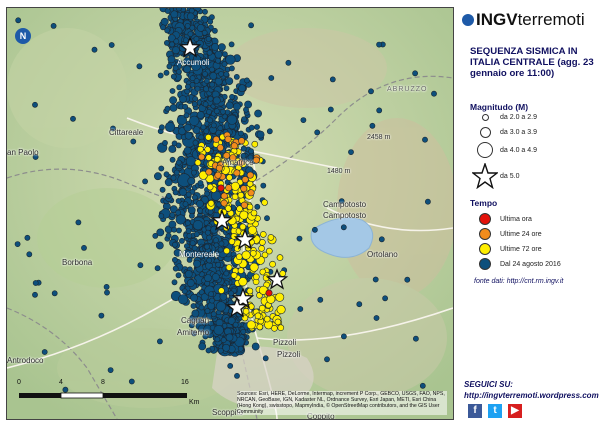 The height and width of the screenshot is (431, 608). What do you see at coordinates (531, 395) in the screenshot?
I see `blog-link: http://ingvterremoti.wordpress.com` at bounding box center [531, 395].